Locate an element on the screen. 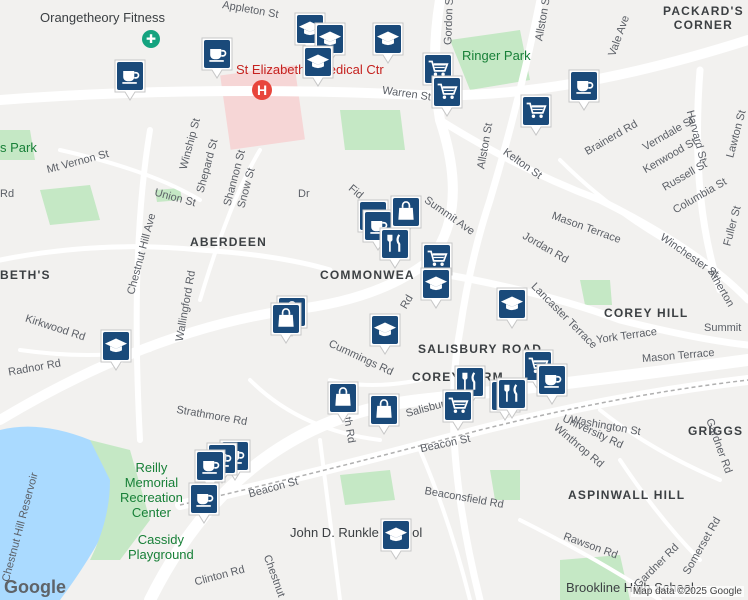 The height and width of the screenshot is (600, 748). area-packards-corner: PACKARD'S CORNER is located at coordinates (703, 18).